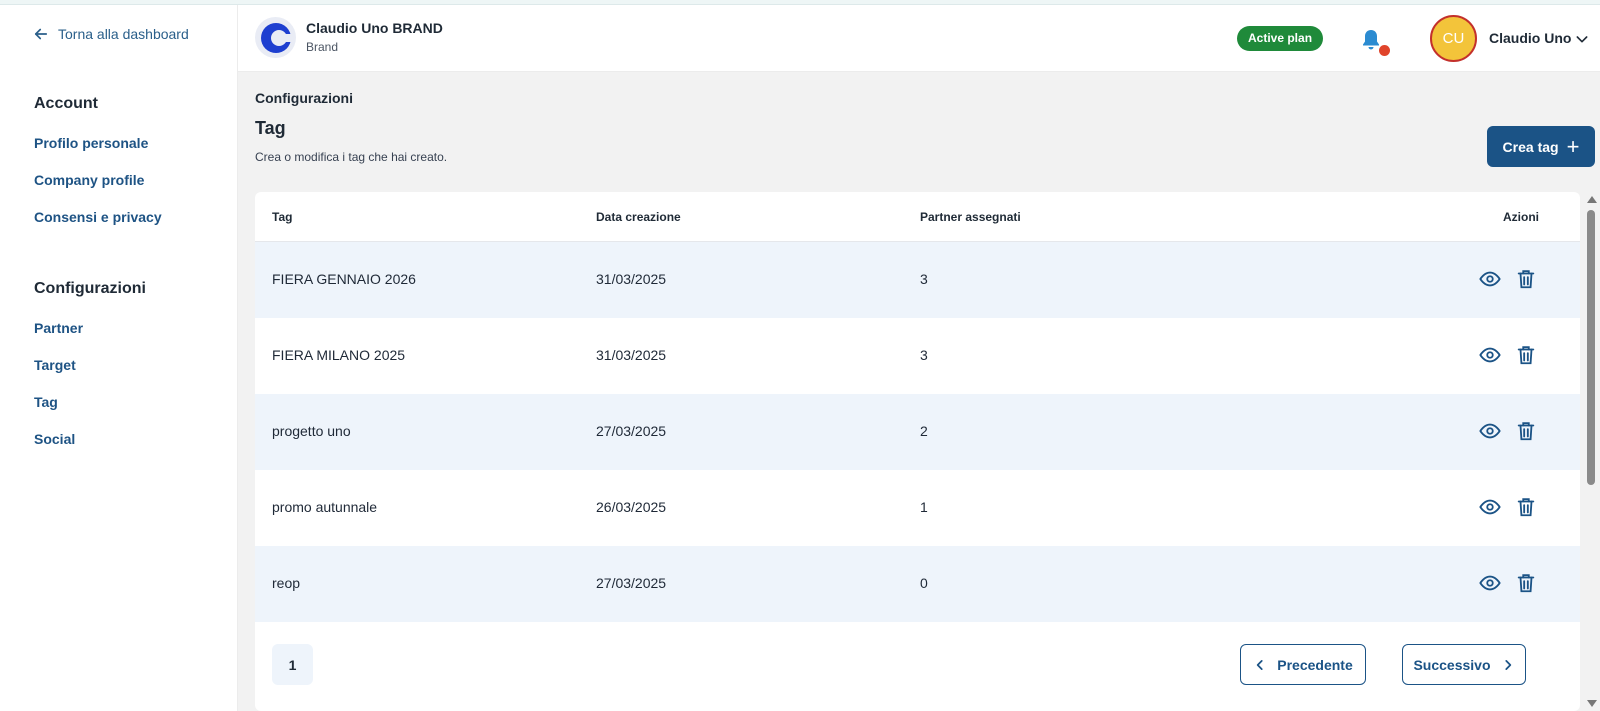  I want to click on chevron-left-icon, so click(1260, 664).